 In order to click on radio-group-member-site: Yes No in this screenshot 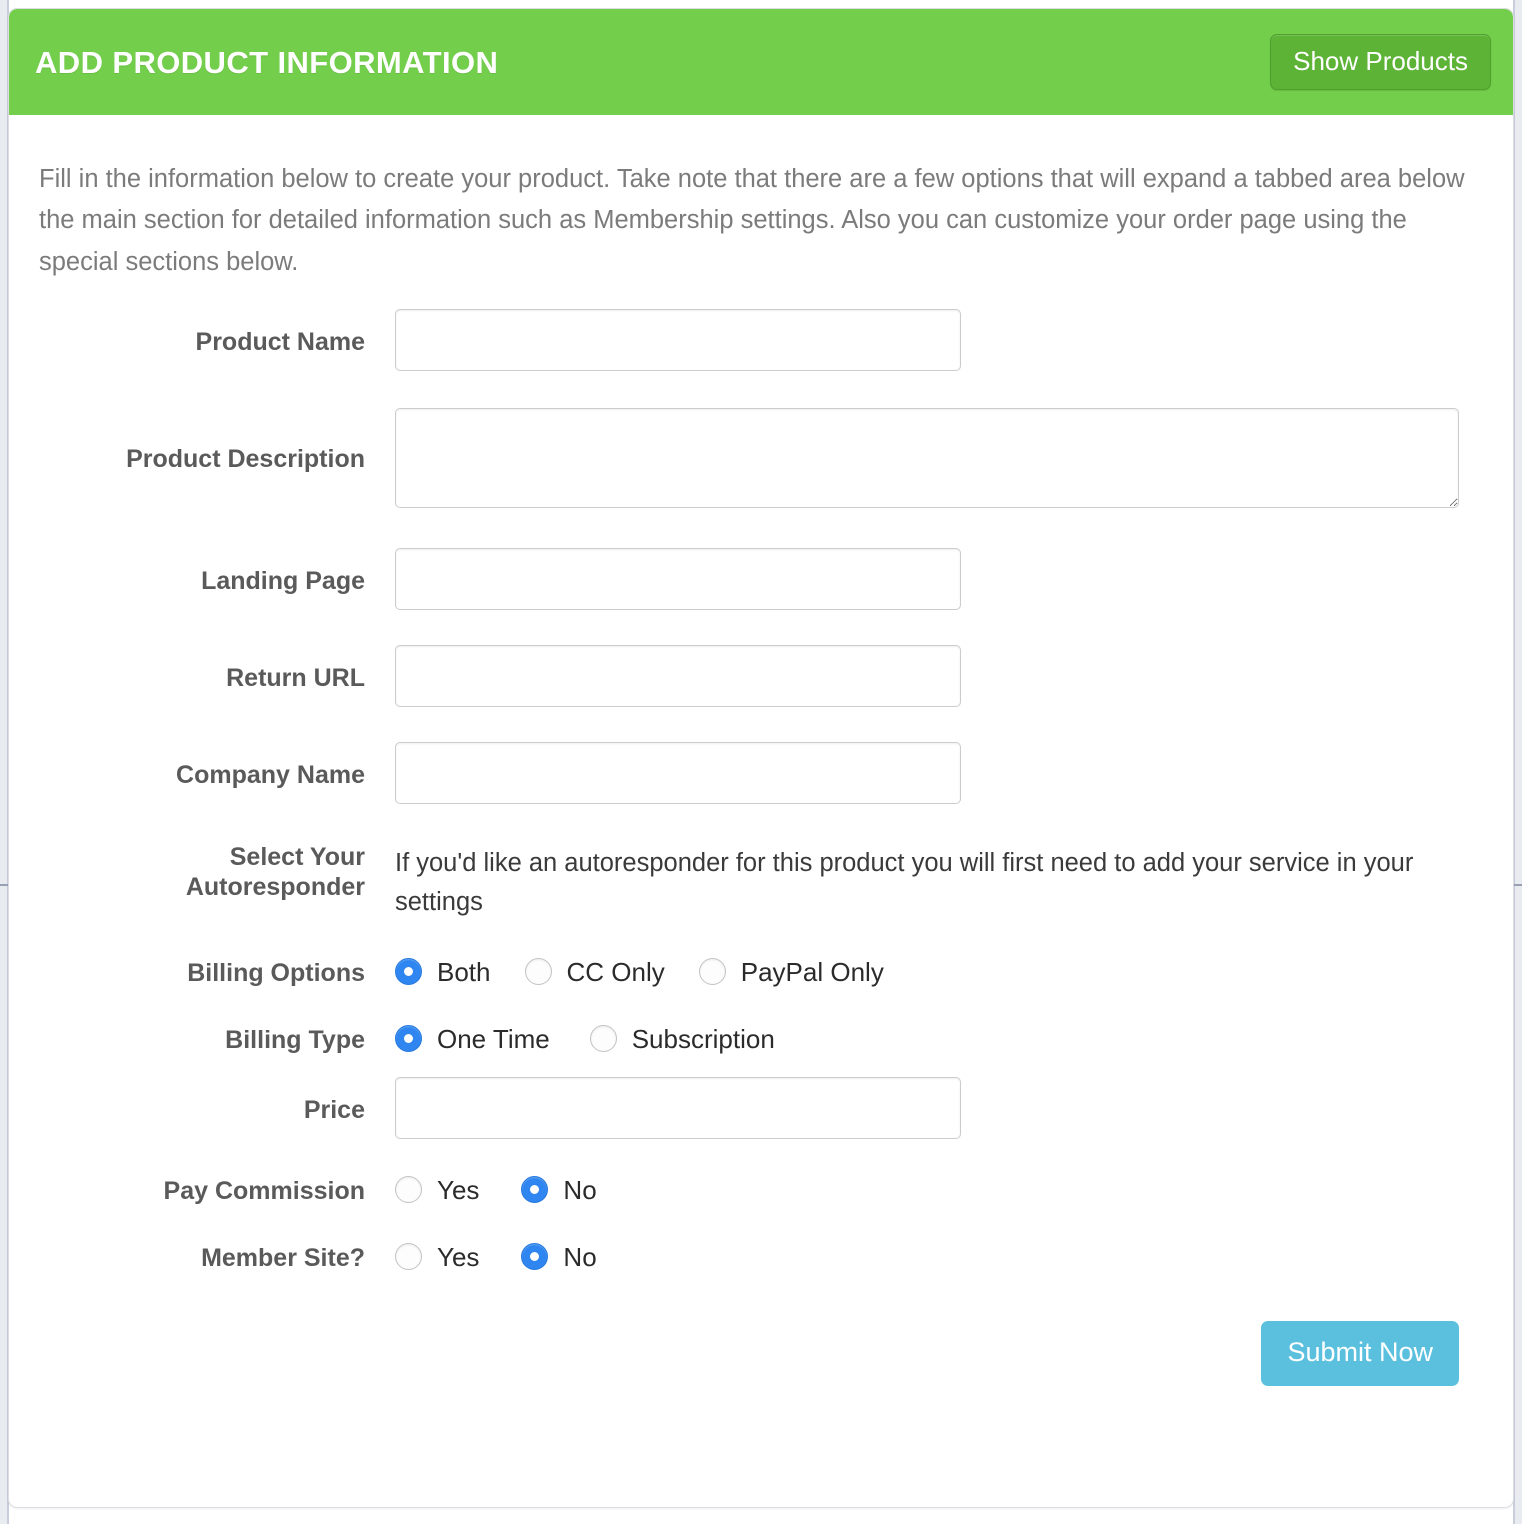, I will do `click(939, 1256)`.